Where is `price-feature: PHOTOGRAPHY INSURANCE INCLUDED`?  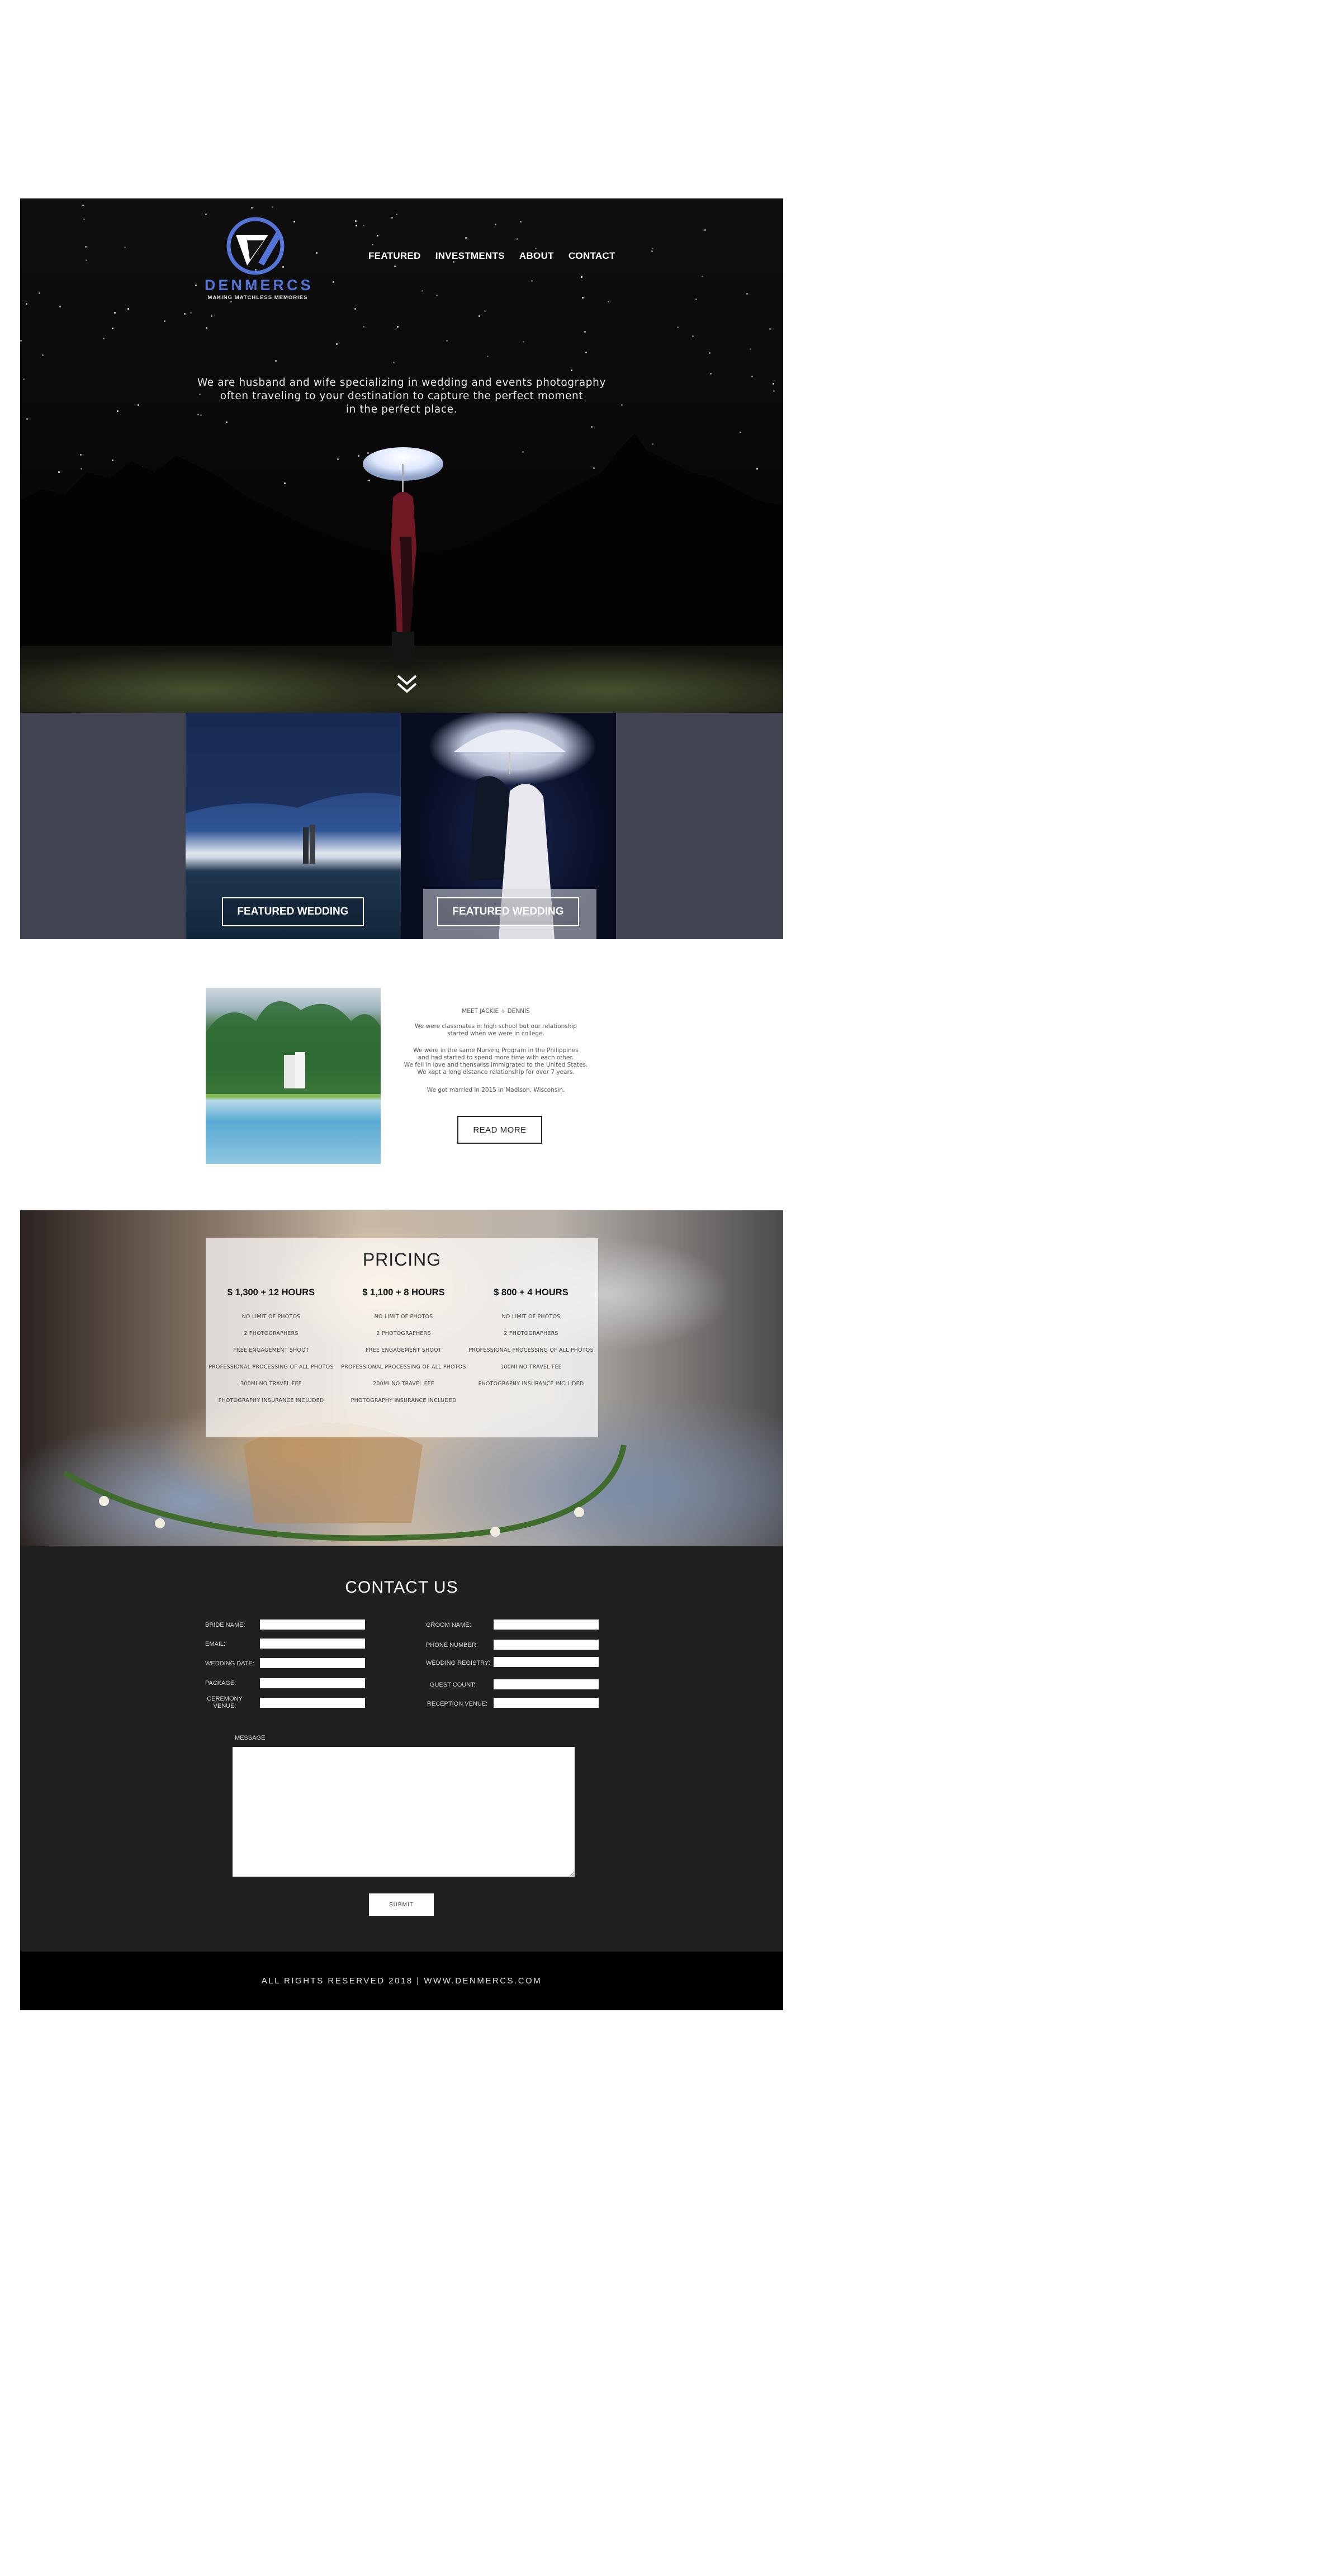
price-feature: PHOTOGRAPHY INSURANCE INCLUDED is located at coordinates (271, 1401).